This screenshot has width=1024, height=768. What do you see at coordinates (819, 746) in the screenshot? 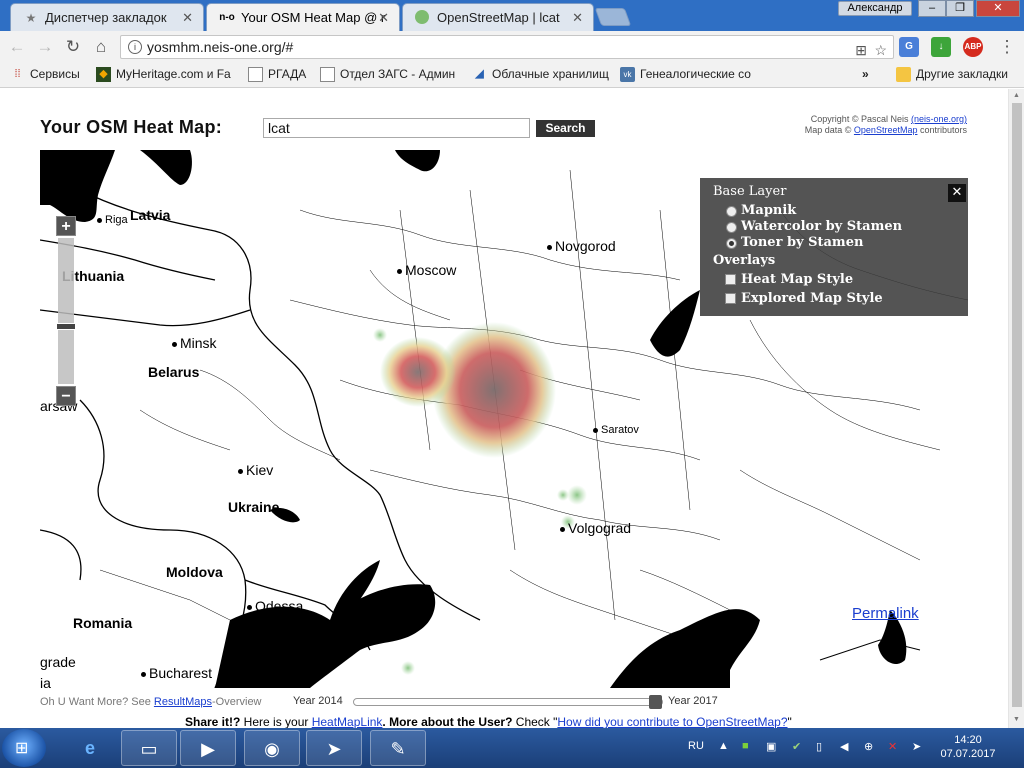
I see `device-icon: ▯` at bounding box center [819, 746].